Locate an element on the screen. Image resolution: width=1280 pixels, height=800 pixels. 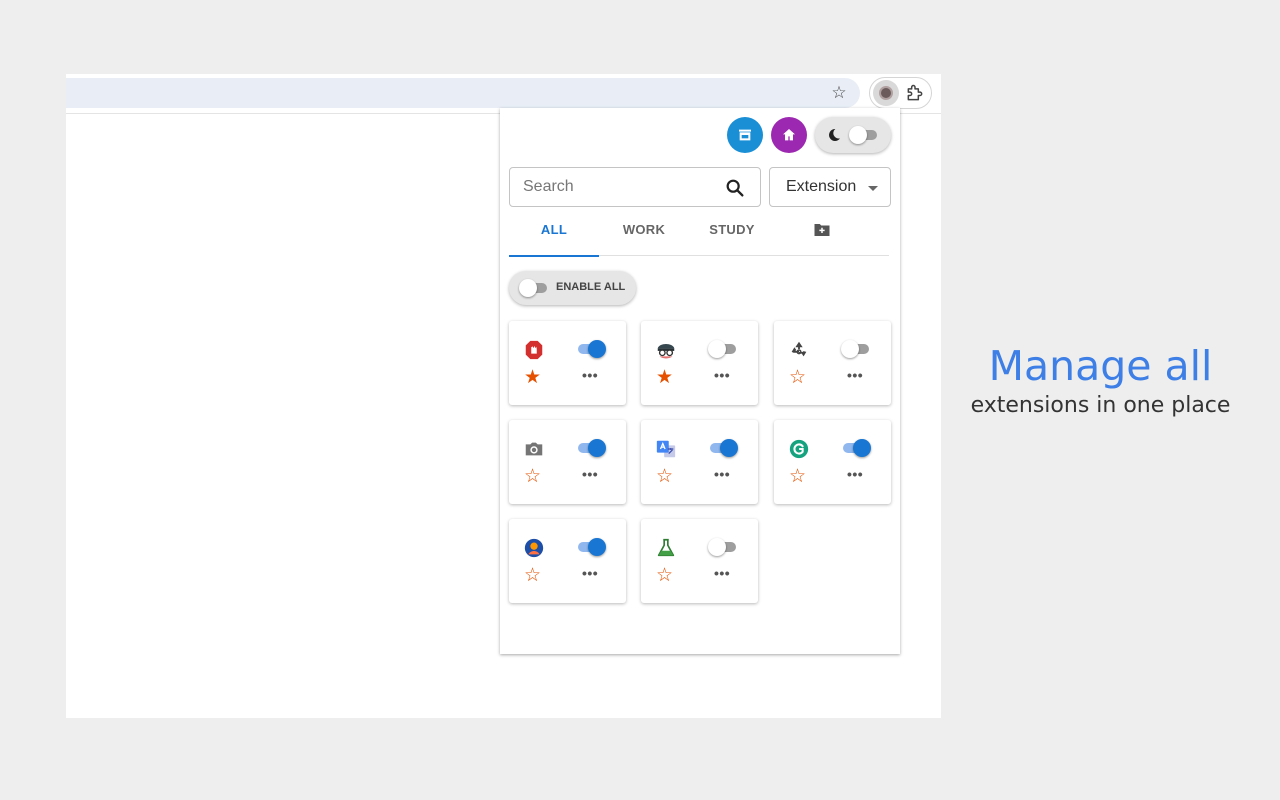
search-field is located at coordinates (635, 187).